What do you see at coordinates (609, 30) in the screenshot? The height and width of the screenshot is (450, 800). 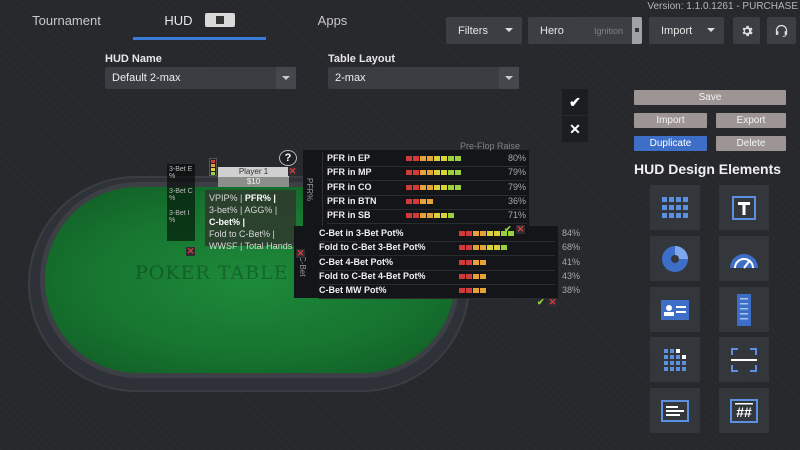 I see `hero-site: Ignition` at bounding box center [609, 30].